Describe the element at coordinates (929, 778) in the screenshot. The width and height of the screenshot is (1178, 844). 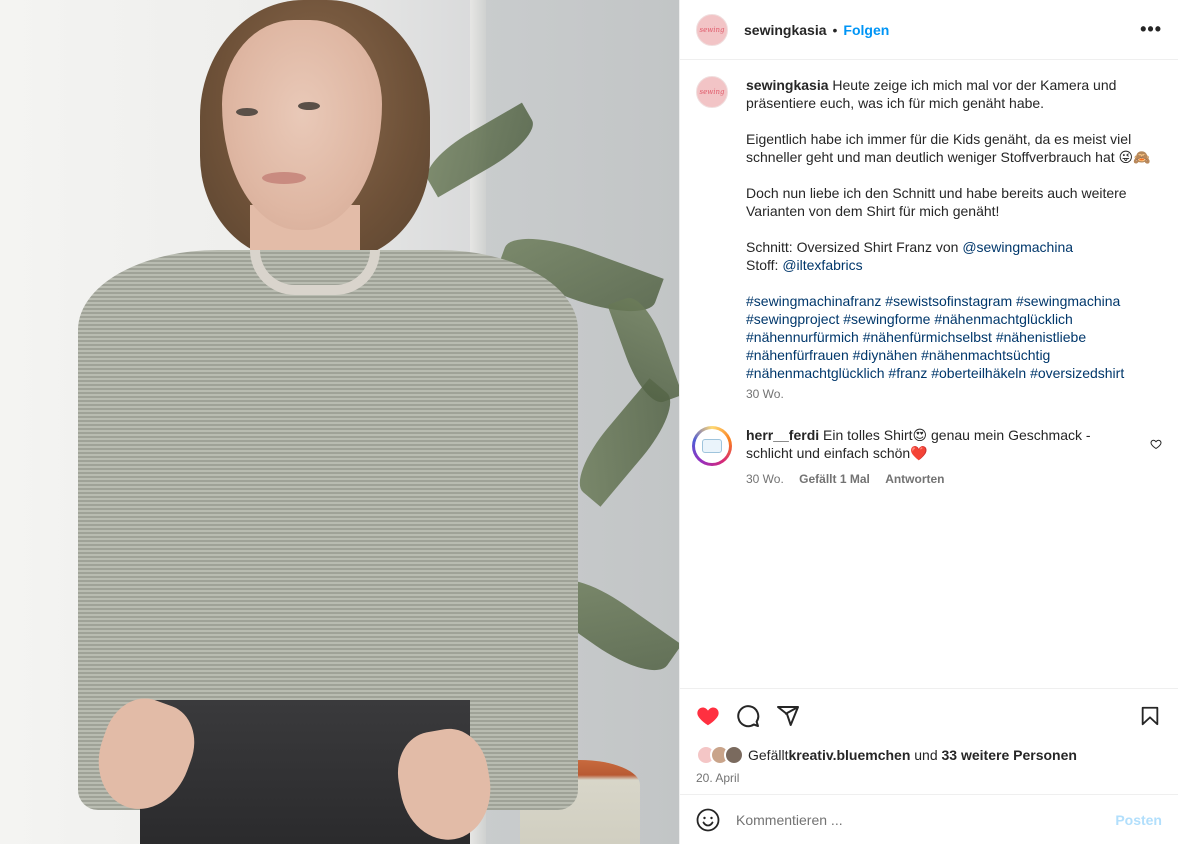
I see `post-date: 20. April` at that location.